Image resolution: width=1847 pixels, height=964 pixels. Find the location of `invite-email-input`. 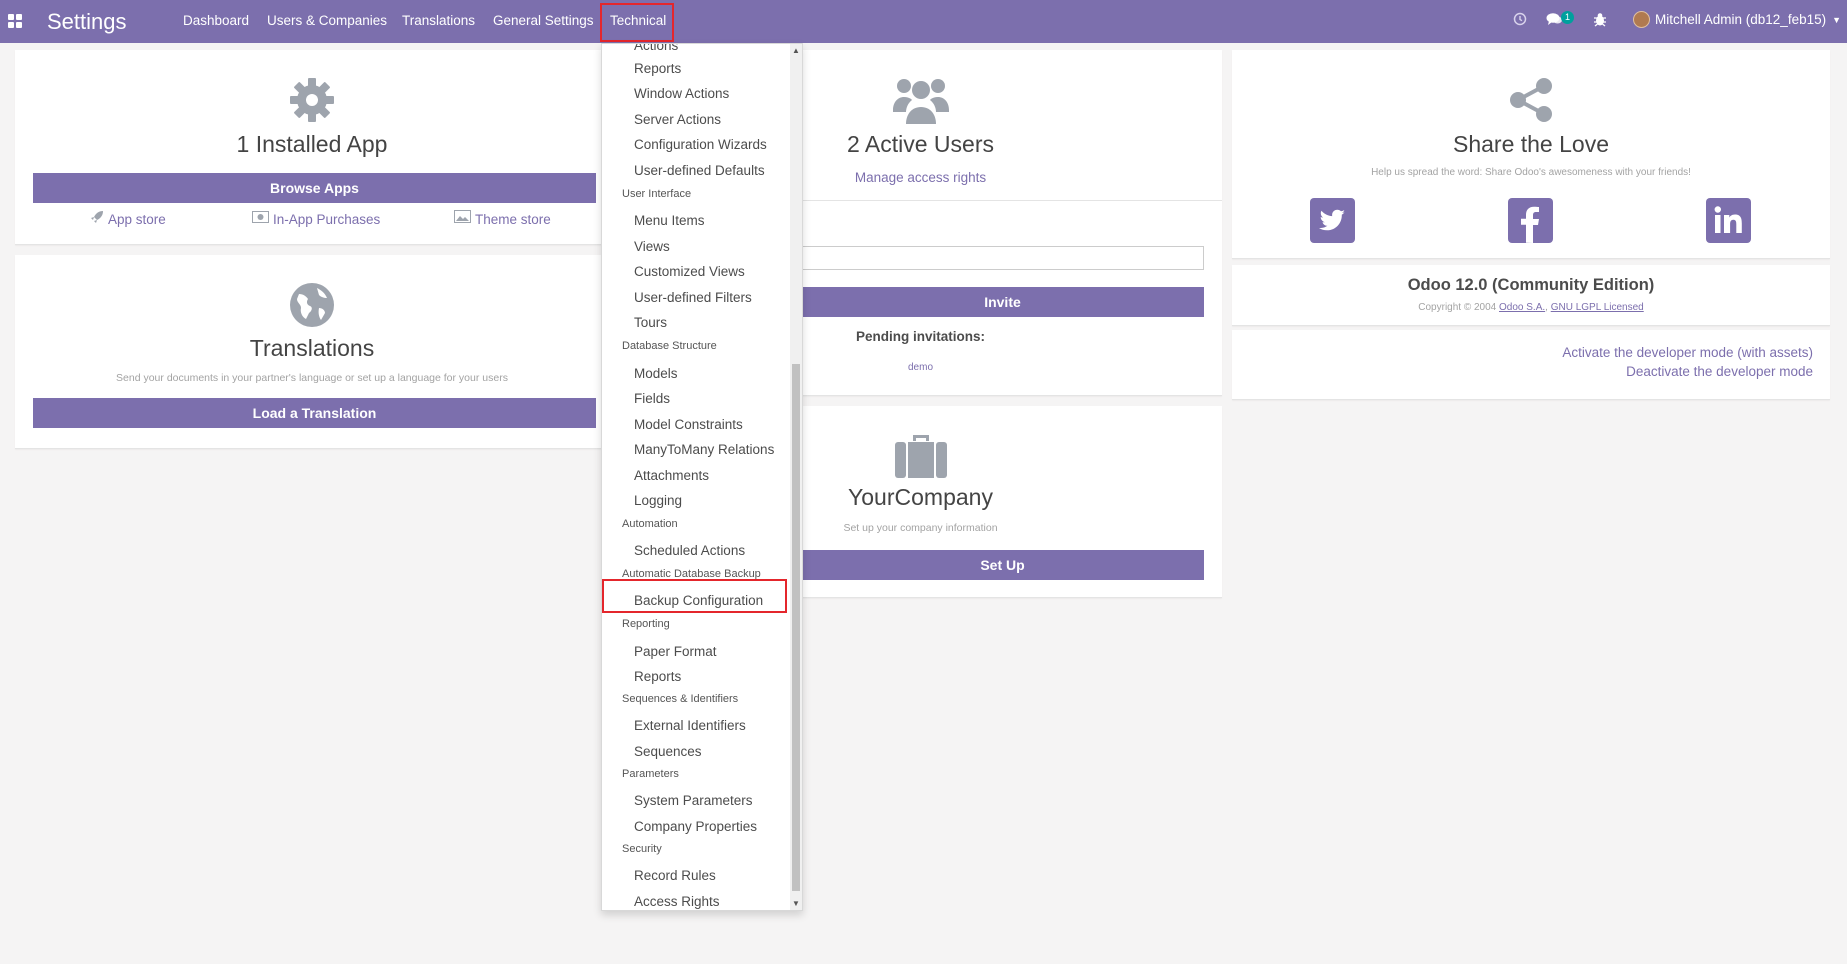

invite-email-input is located at coordinates (1002, 258).